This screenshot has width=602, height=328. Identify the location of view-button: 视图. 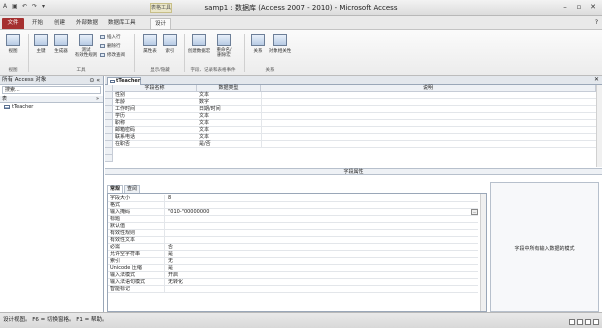
(13, 47).